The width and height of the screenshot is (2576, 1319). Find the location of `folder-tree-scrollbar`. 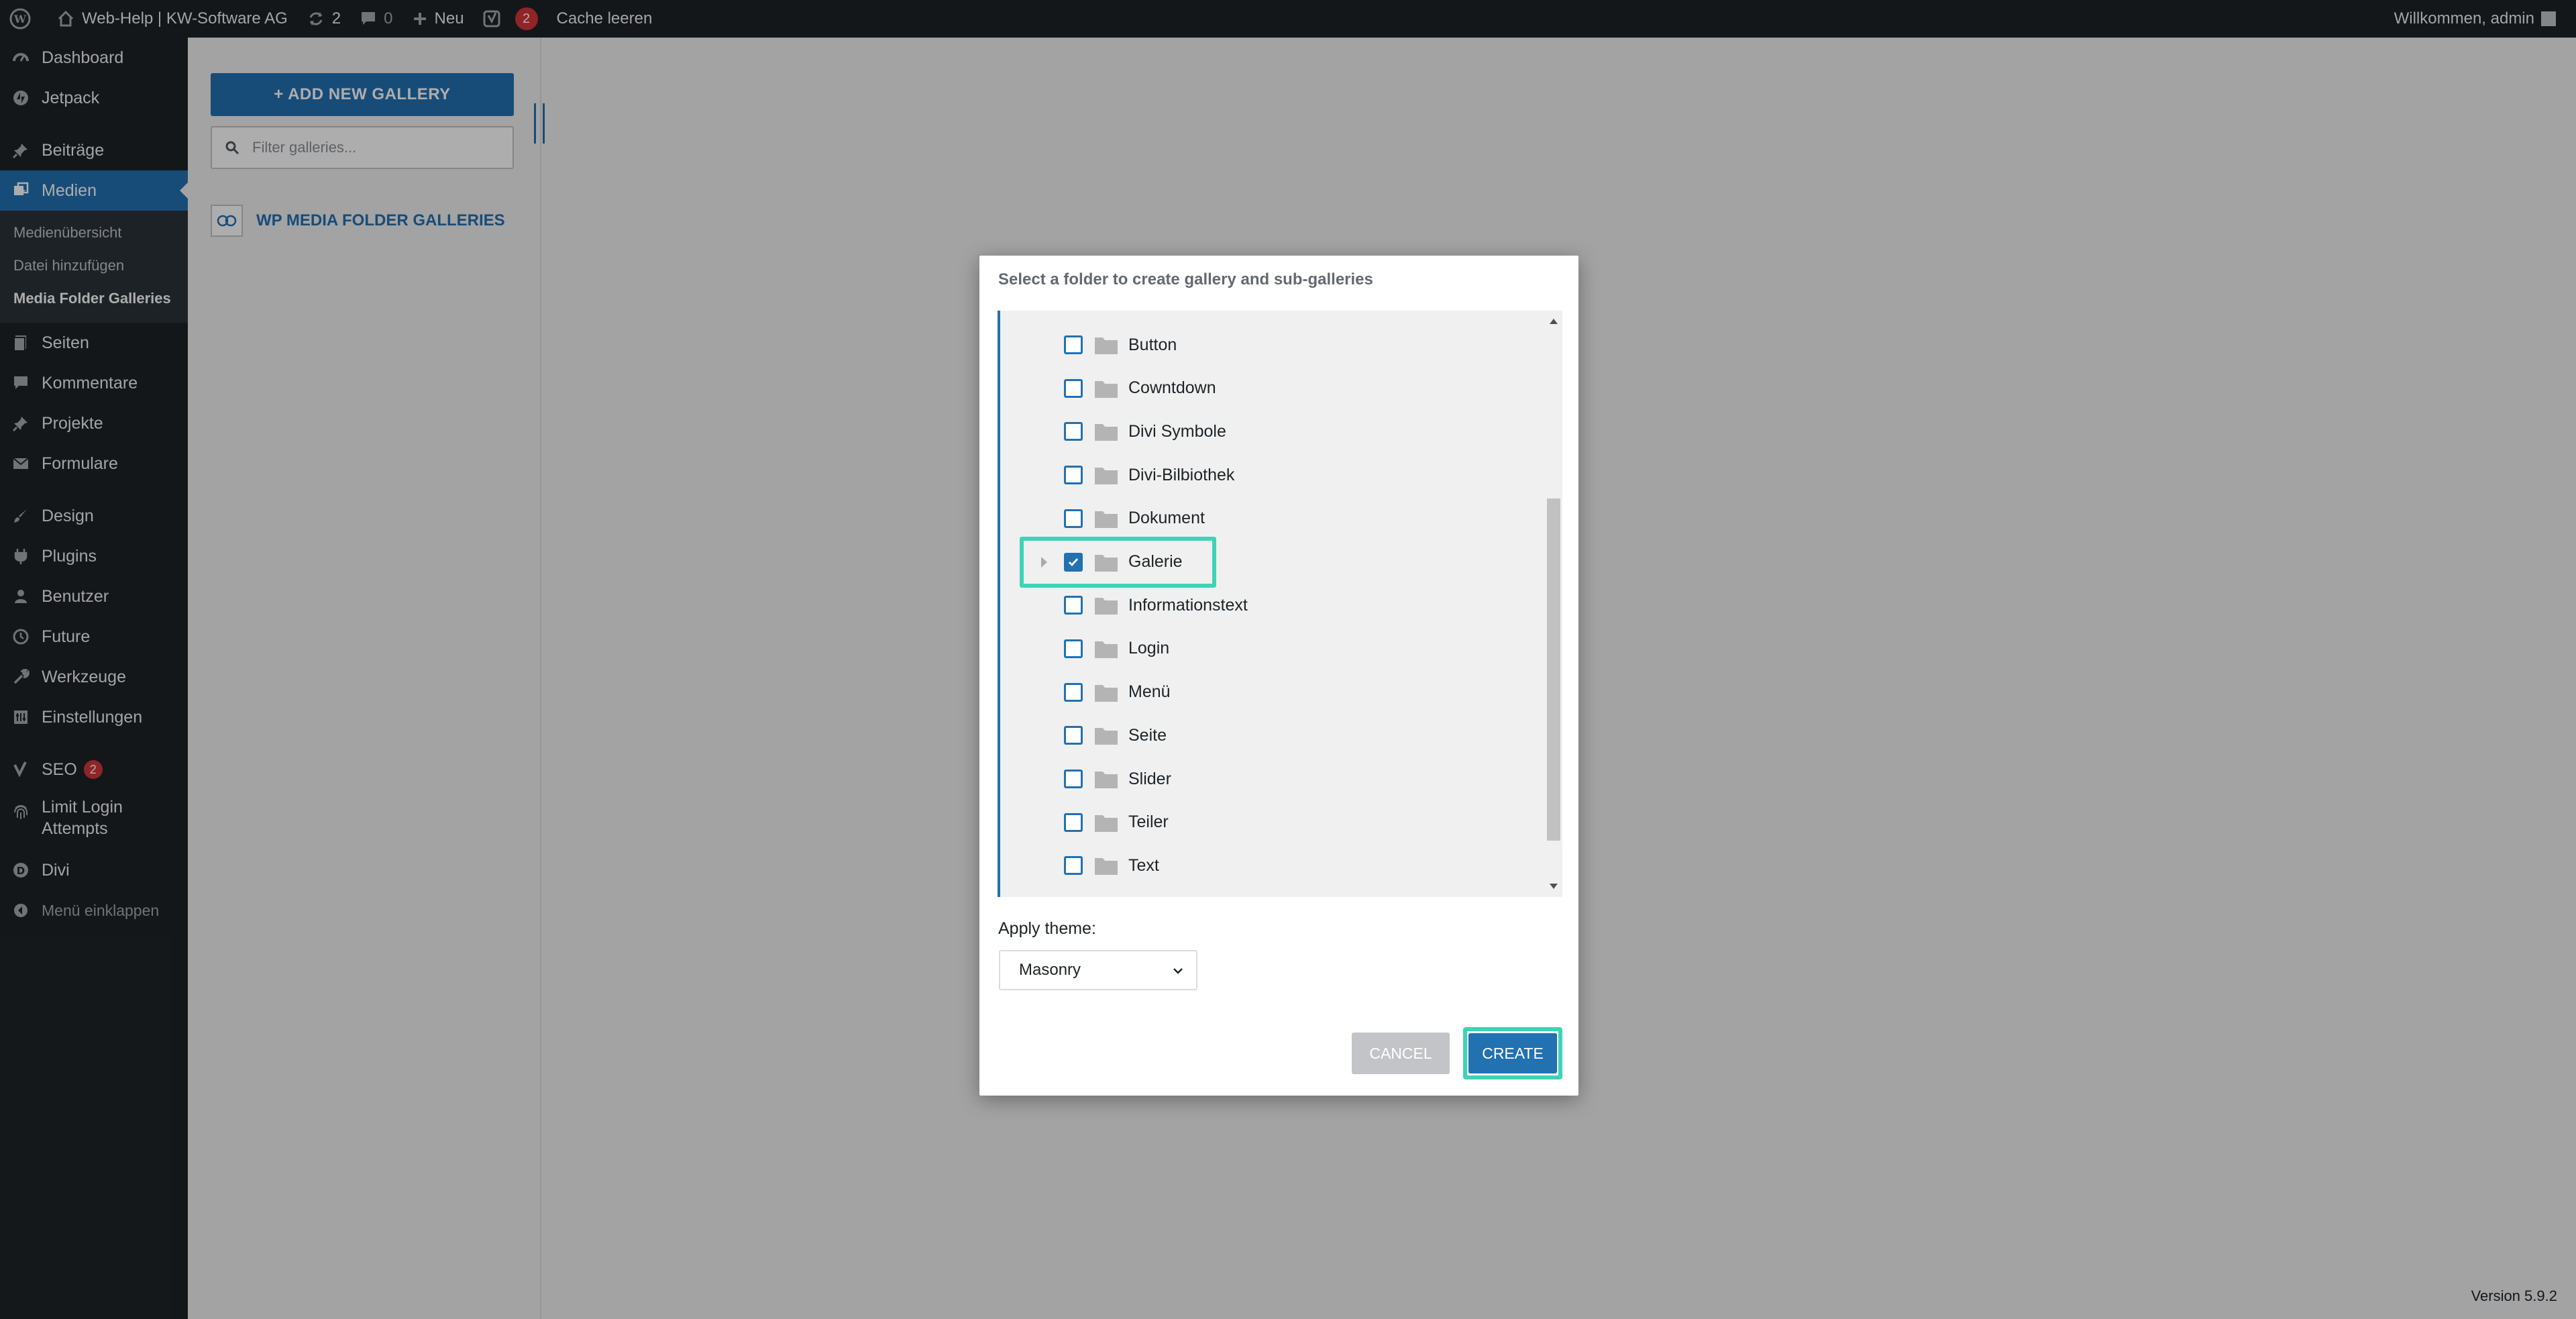

folder-tree-scrollbar is located at coordinates (1553, 604).